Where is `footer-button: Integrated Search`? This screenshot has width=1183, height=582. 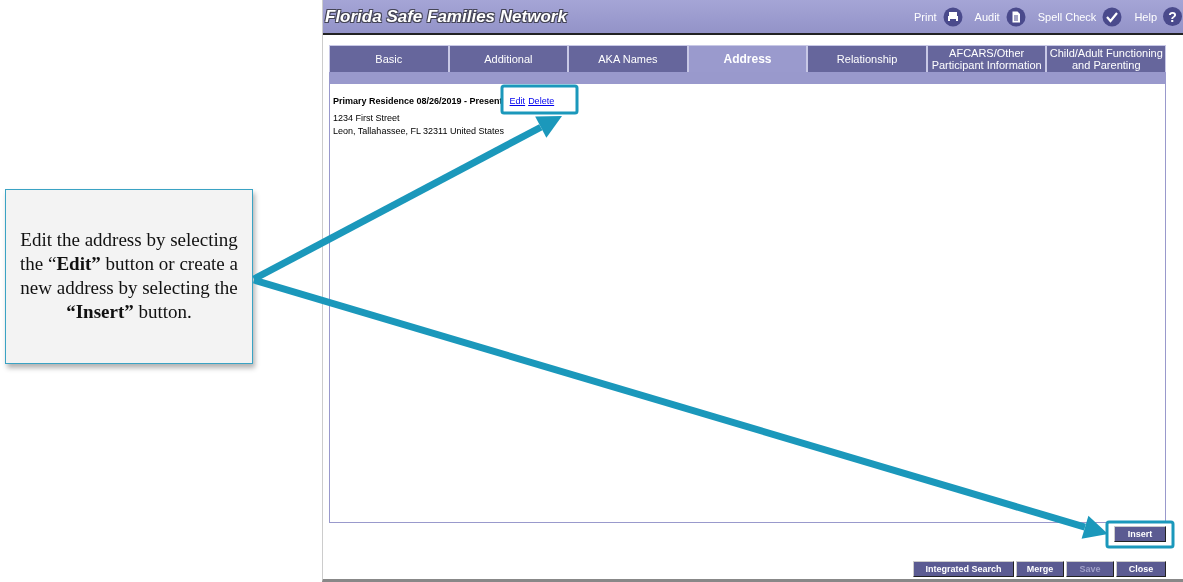 footer-button: Integrated Search is located at coordinates (963, 569).